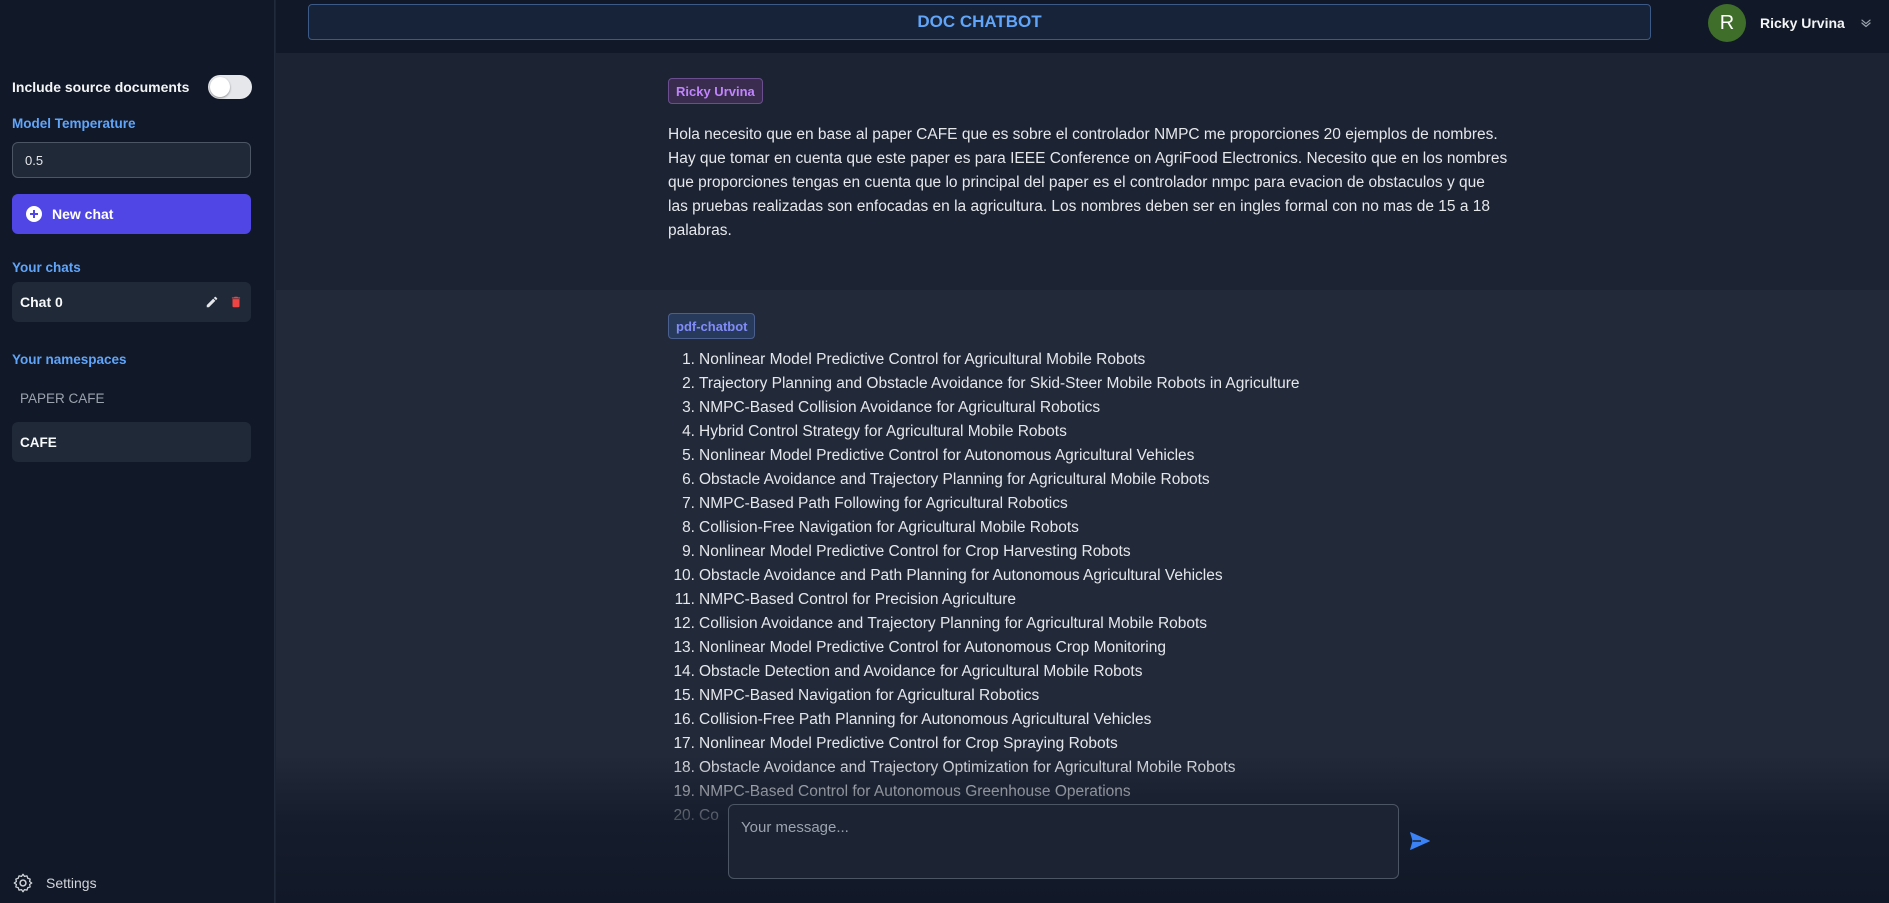 The height and width of the screenshot is (903, 1889). What do you see at coordinates (69, 359) in the screenshot?
I see `your-namespaces-label: Your namespaces` at bounding box center [69, 359].